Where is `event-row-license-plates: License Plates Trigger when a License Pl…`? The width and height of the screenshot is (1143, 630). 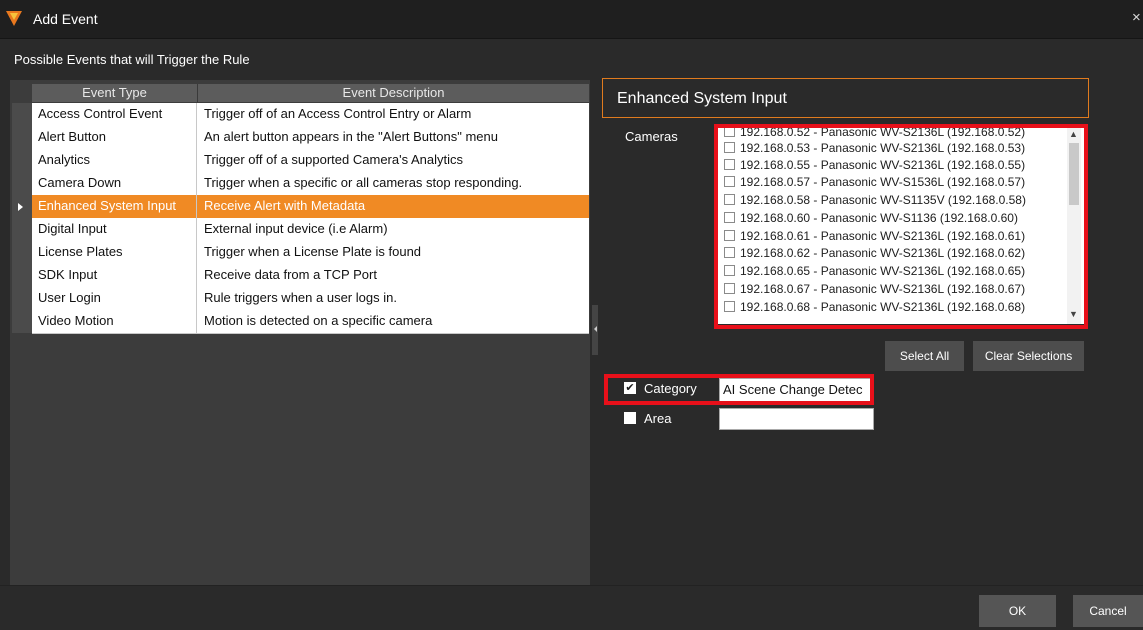 event-row-license-plates: License Plates Trigger when a License Pl… is located at coordinates (310, 253).